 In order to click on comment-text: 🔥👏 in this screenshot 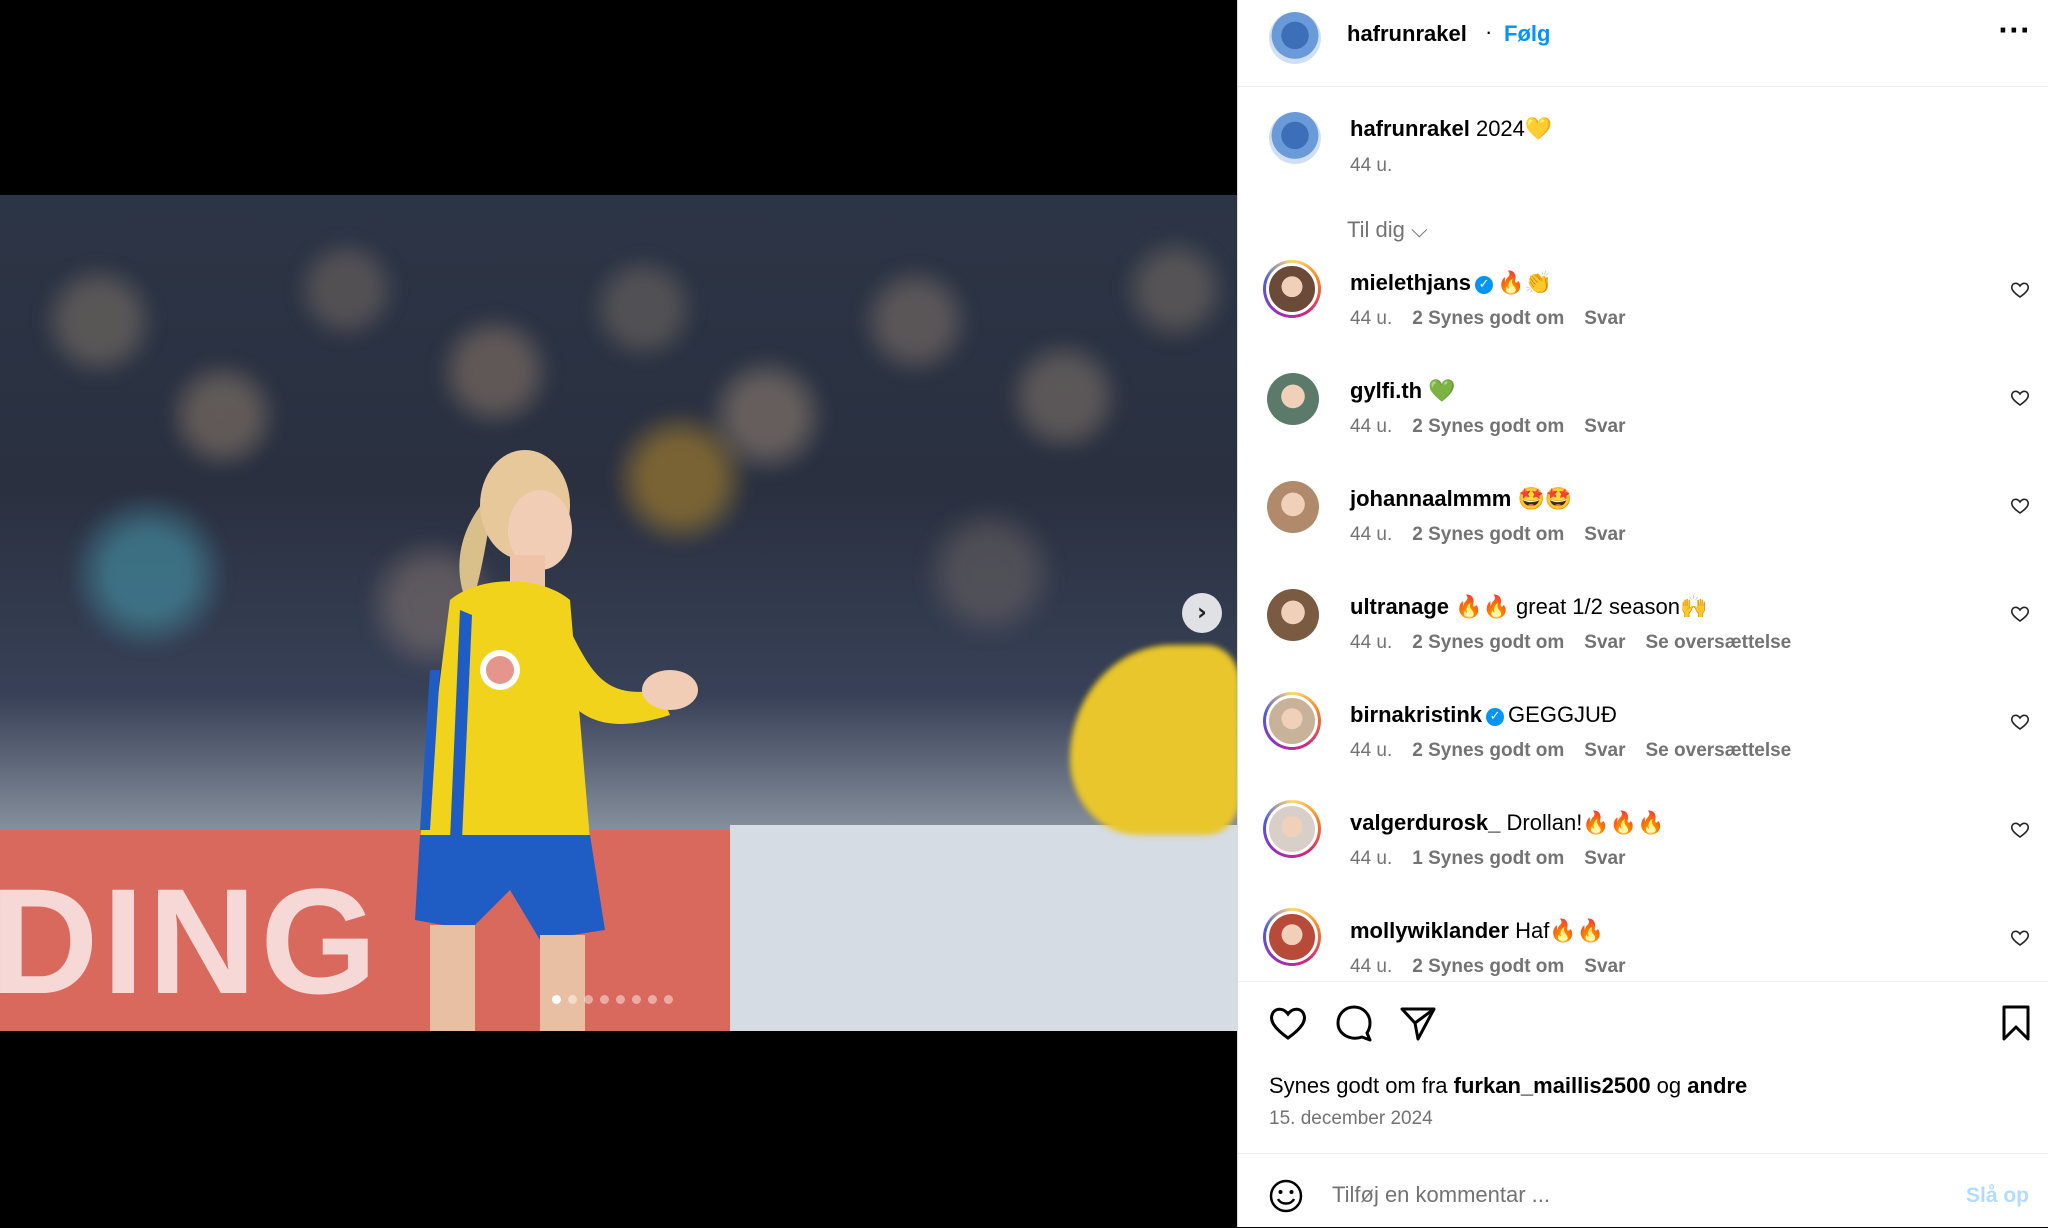, I will do `click(1524, 282)`.